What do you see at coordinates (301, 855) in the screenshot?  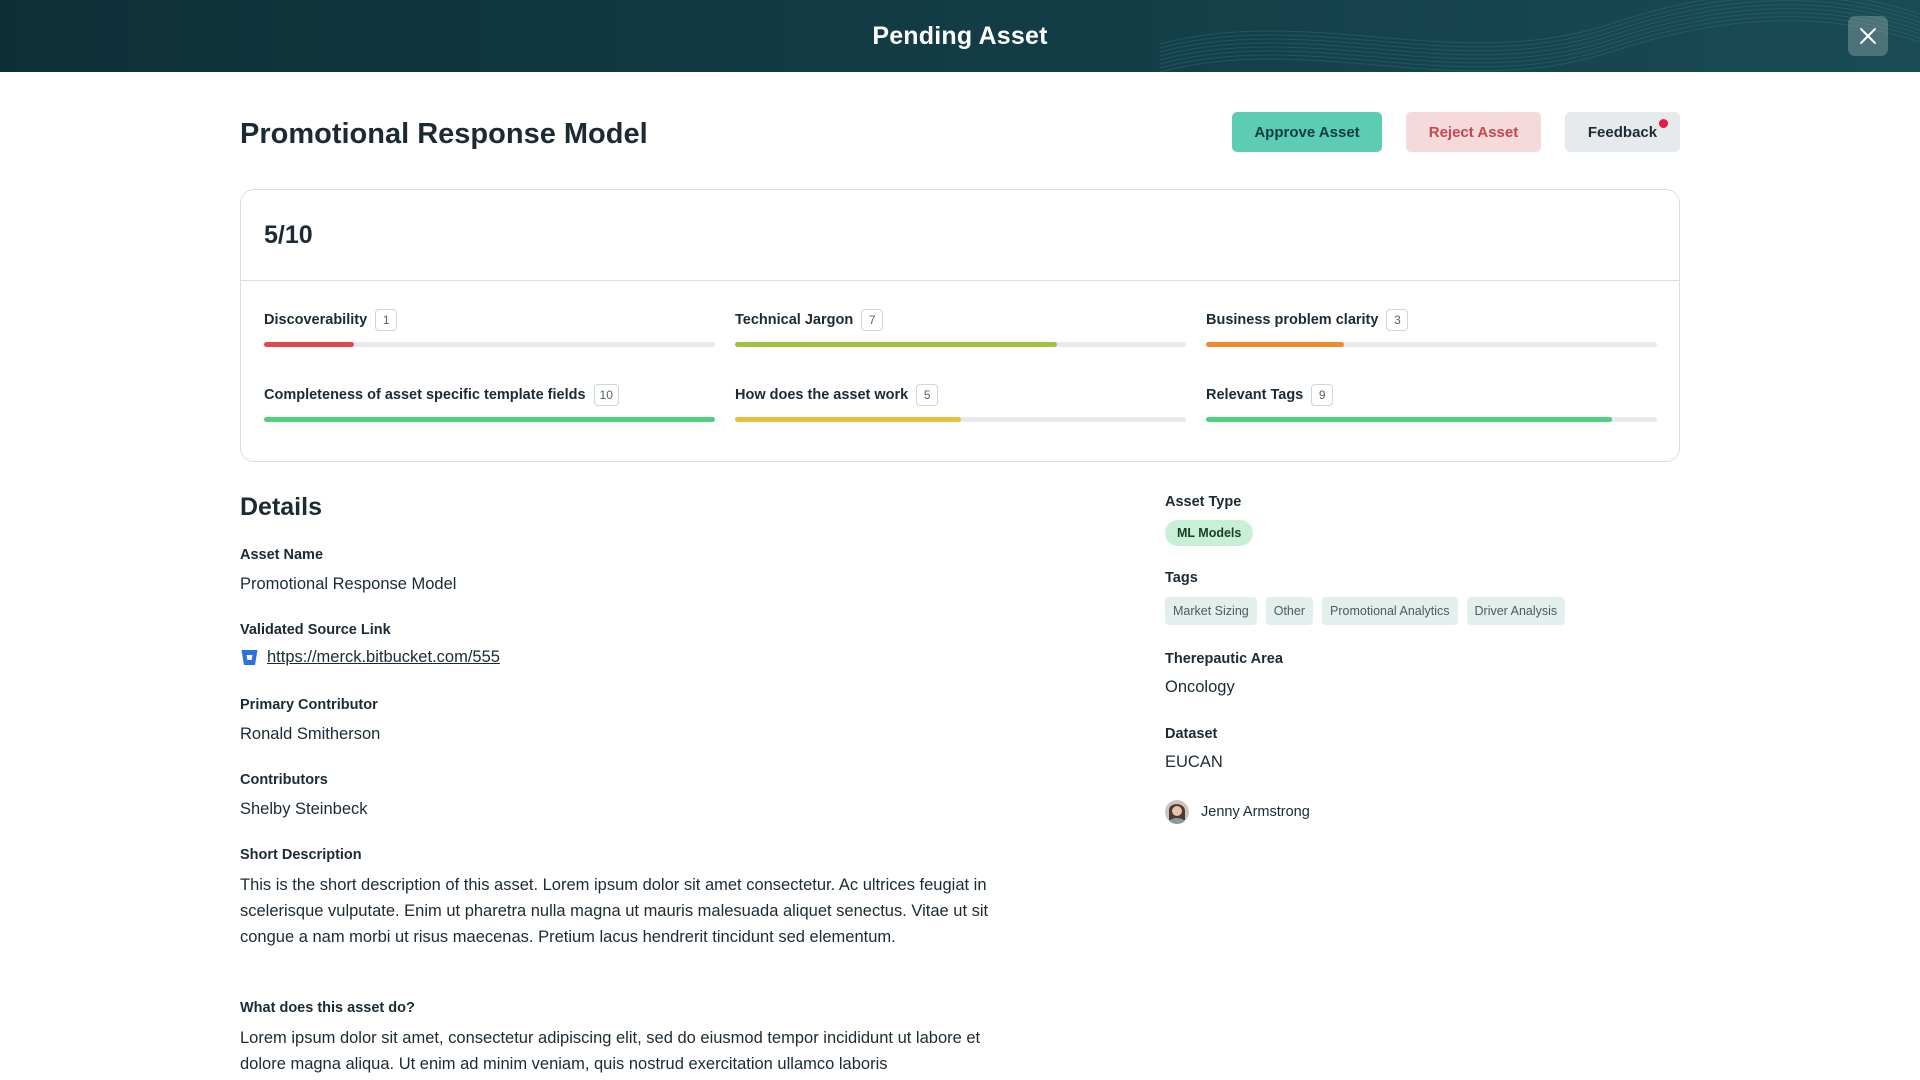 I see `short-description-label: Short Description` at bounding box center [301, 855].